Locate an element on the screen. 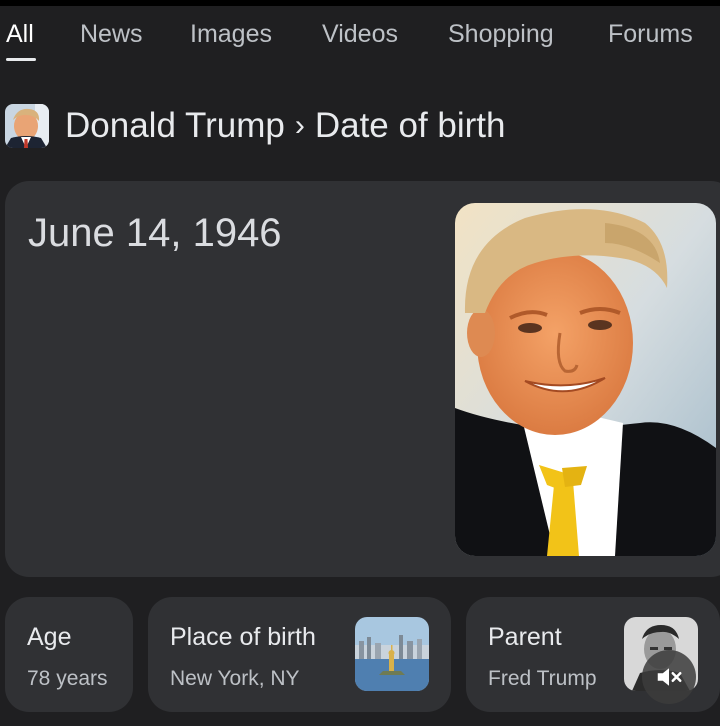 Image resolution: width=720 pixels, height=726 pixels. new-york-thumbnail is located at coordinates (392, 654).